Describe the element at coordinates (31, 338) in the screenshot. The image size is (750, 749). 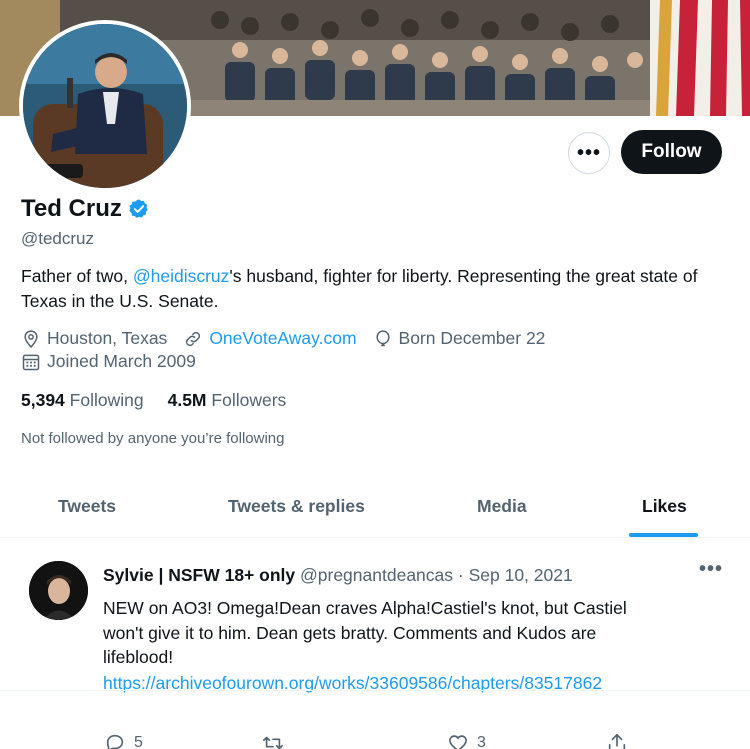
I see `location-pin-icon` at that location.